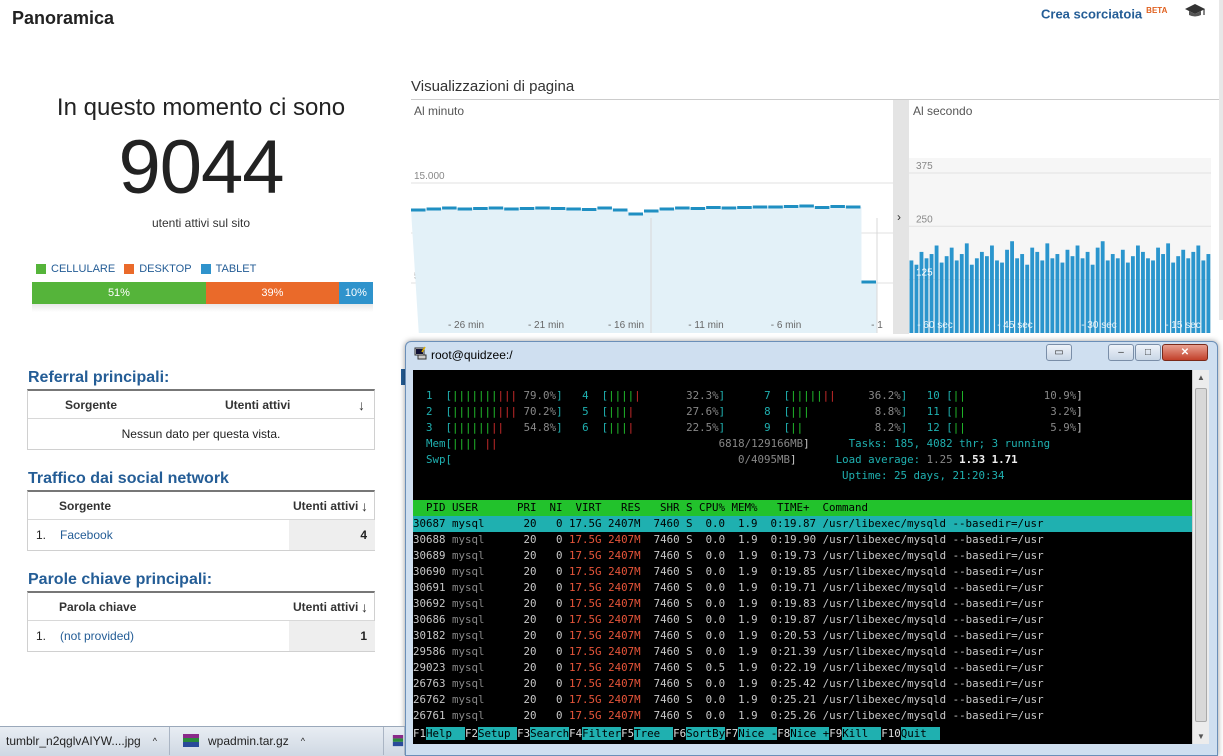 The width and height of the screenshot is (1223, 756). Describe the element at coordinates (1183, 325) in the screenshot. I see `x-tick-label: - 15 sec` at that location.